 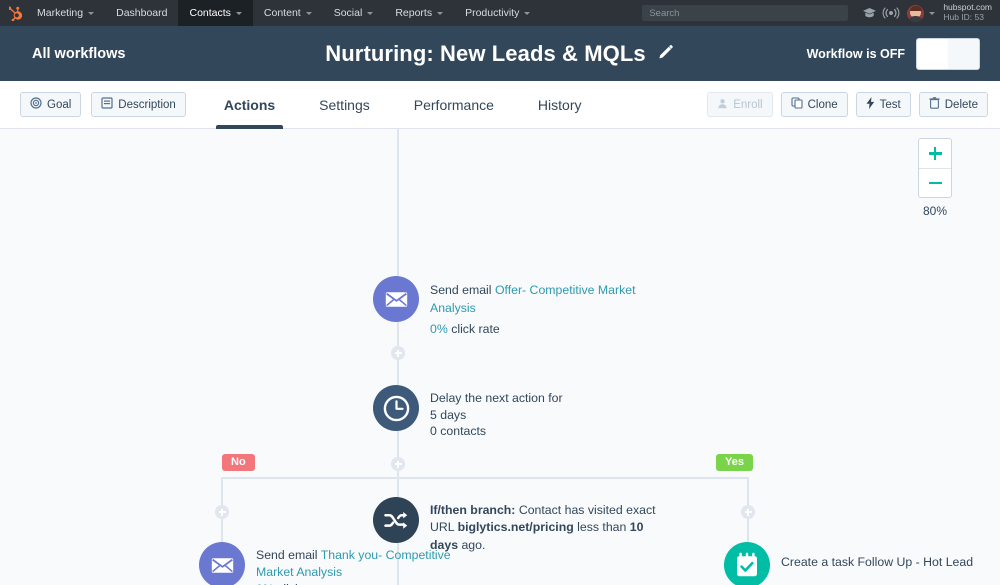 I want to click on tab-label: Settings, so click(x=344, y=104).